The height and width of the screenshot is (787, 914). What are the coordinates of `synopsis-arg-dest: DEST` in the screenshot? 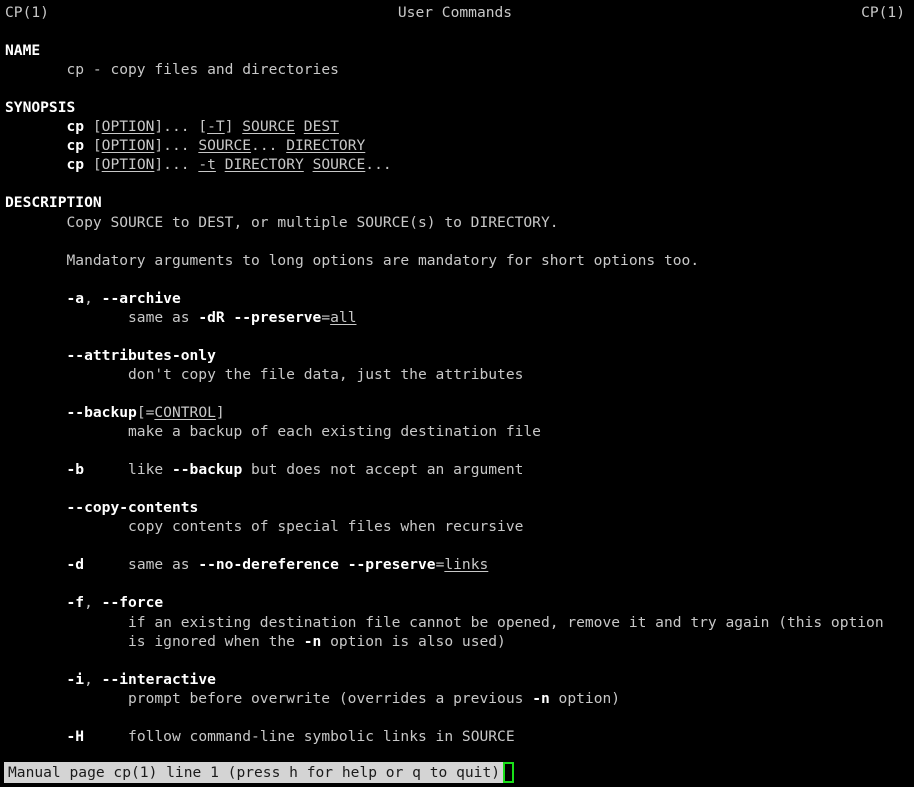 It's located at (321, 127).